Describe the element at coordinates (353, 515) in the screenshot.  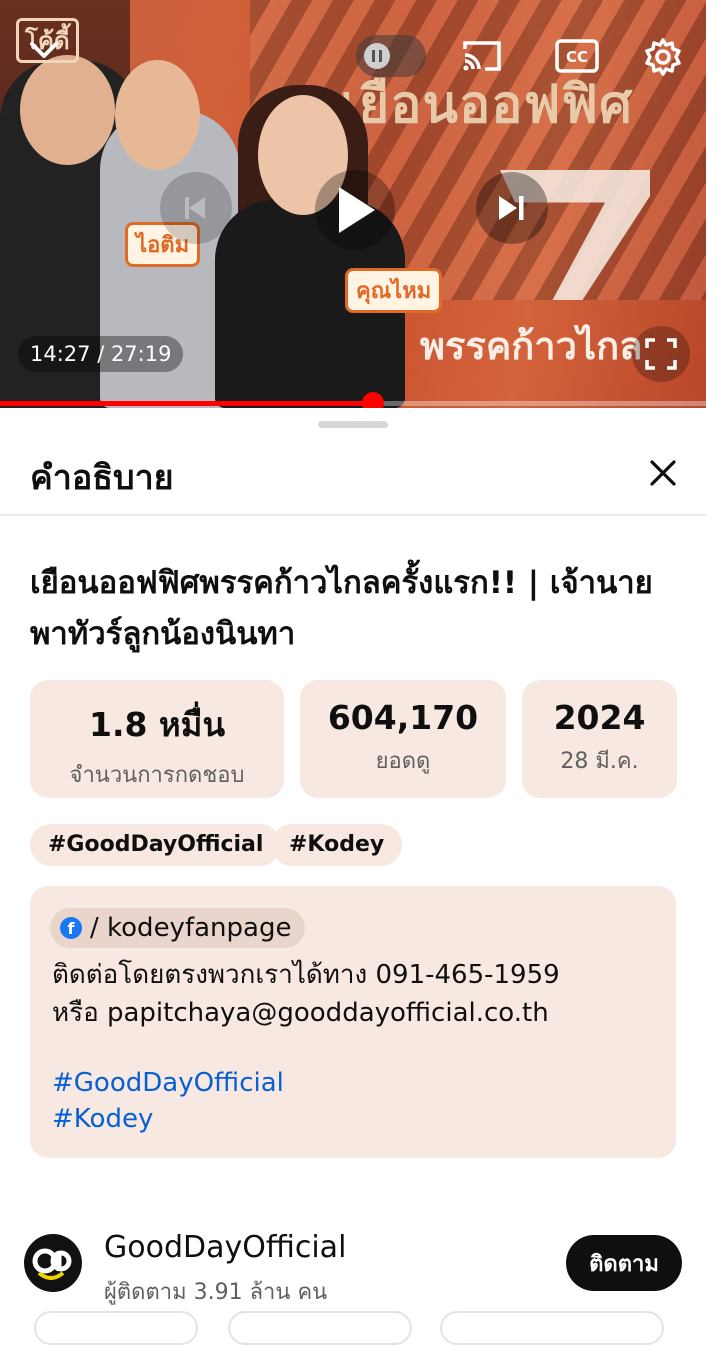
I see `divider` at that location.